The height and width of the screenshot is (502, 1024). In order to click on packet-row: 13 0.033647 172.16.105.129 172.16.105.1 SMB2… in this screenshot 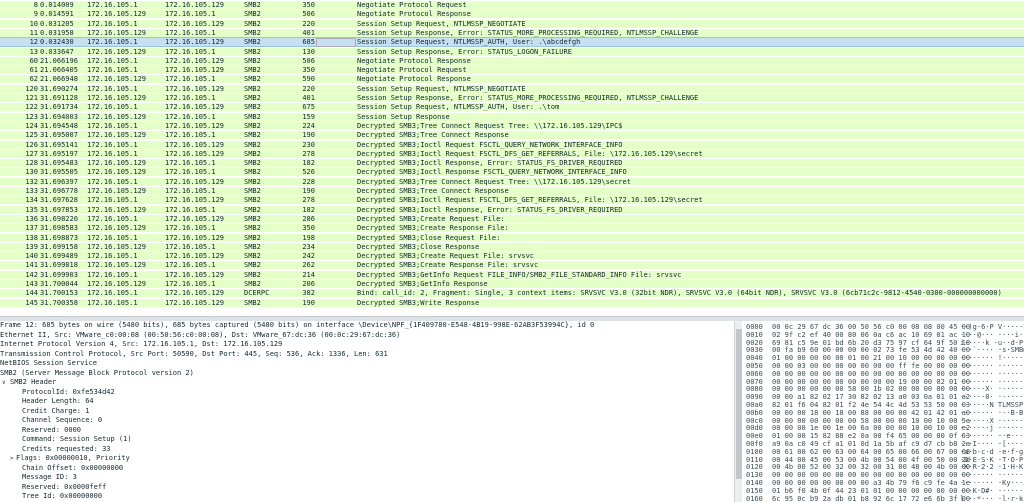, I will do `click(512, 51)`.